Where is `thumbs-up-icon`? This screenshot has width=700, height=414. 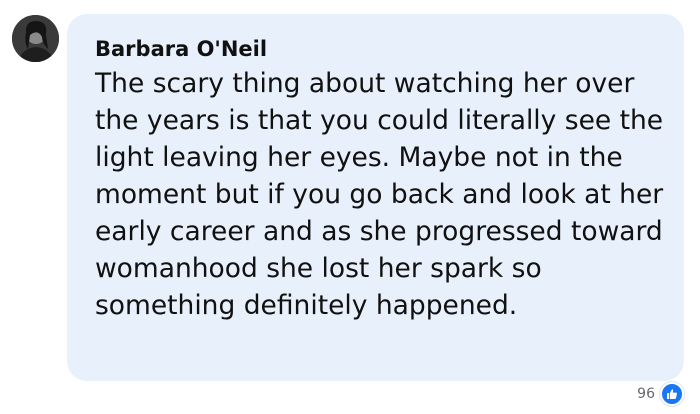
thumbs-up-icon is located at coordinates (672, 394).